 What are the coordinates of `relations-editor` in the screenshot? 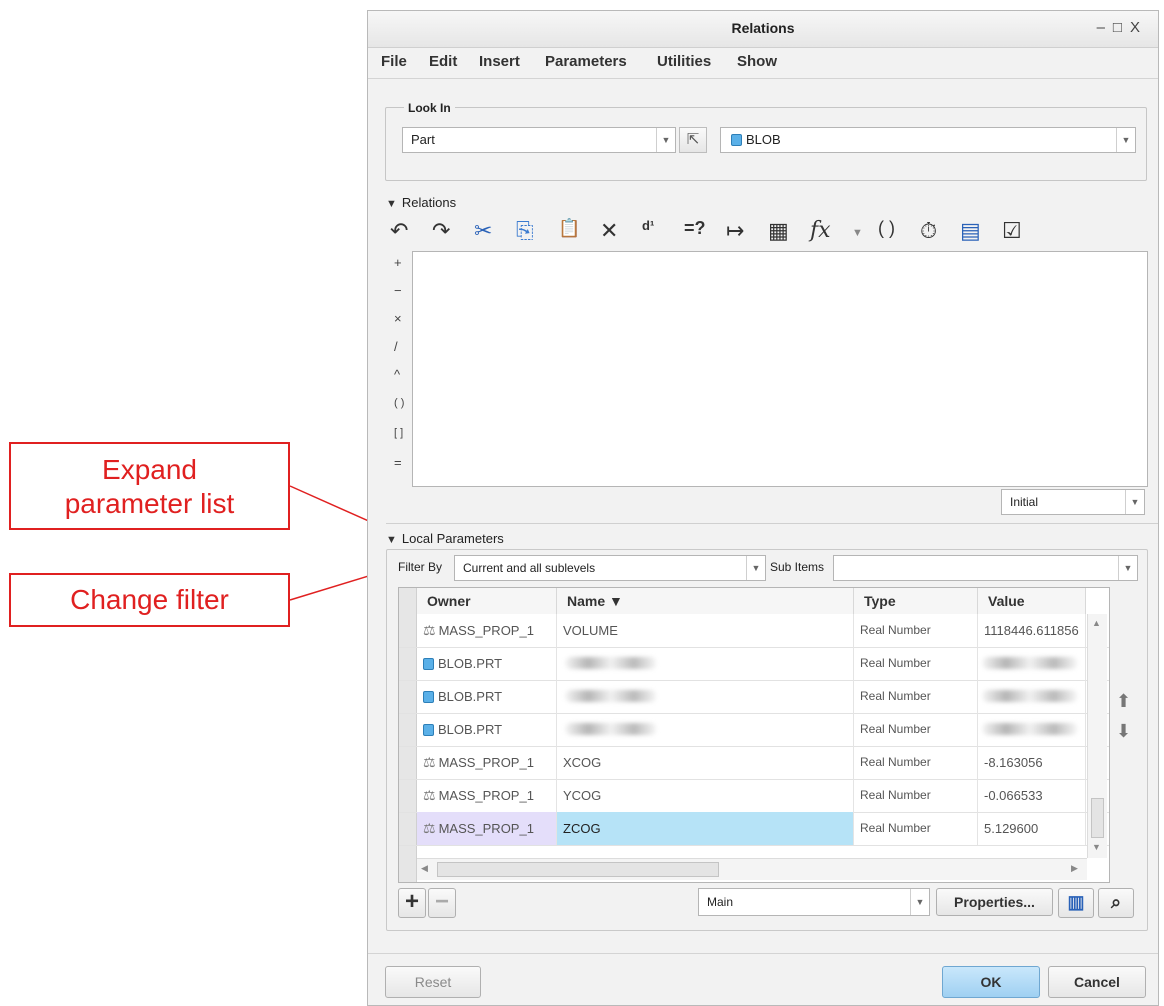 It's located at (780, 369).